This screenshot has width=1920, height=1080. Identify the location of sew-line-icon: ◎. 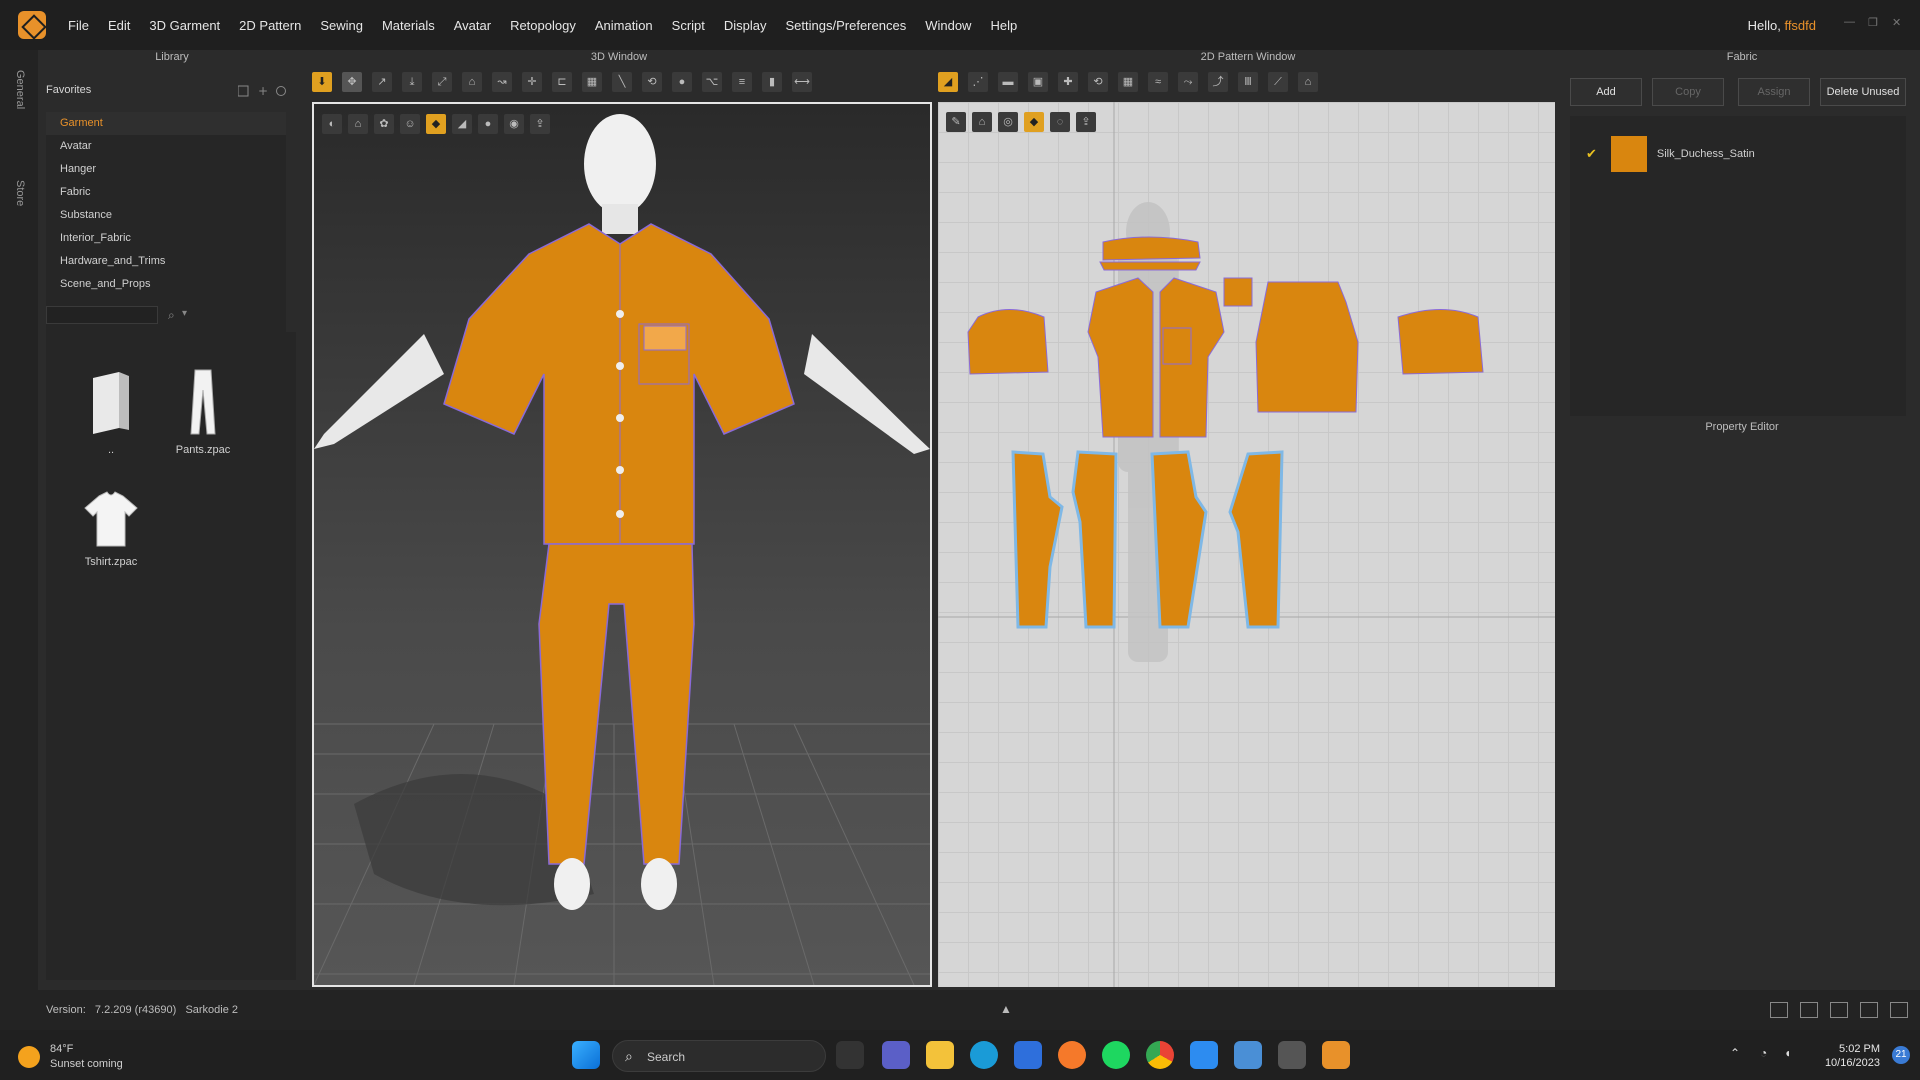
(1008, 122).